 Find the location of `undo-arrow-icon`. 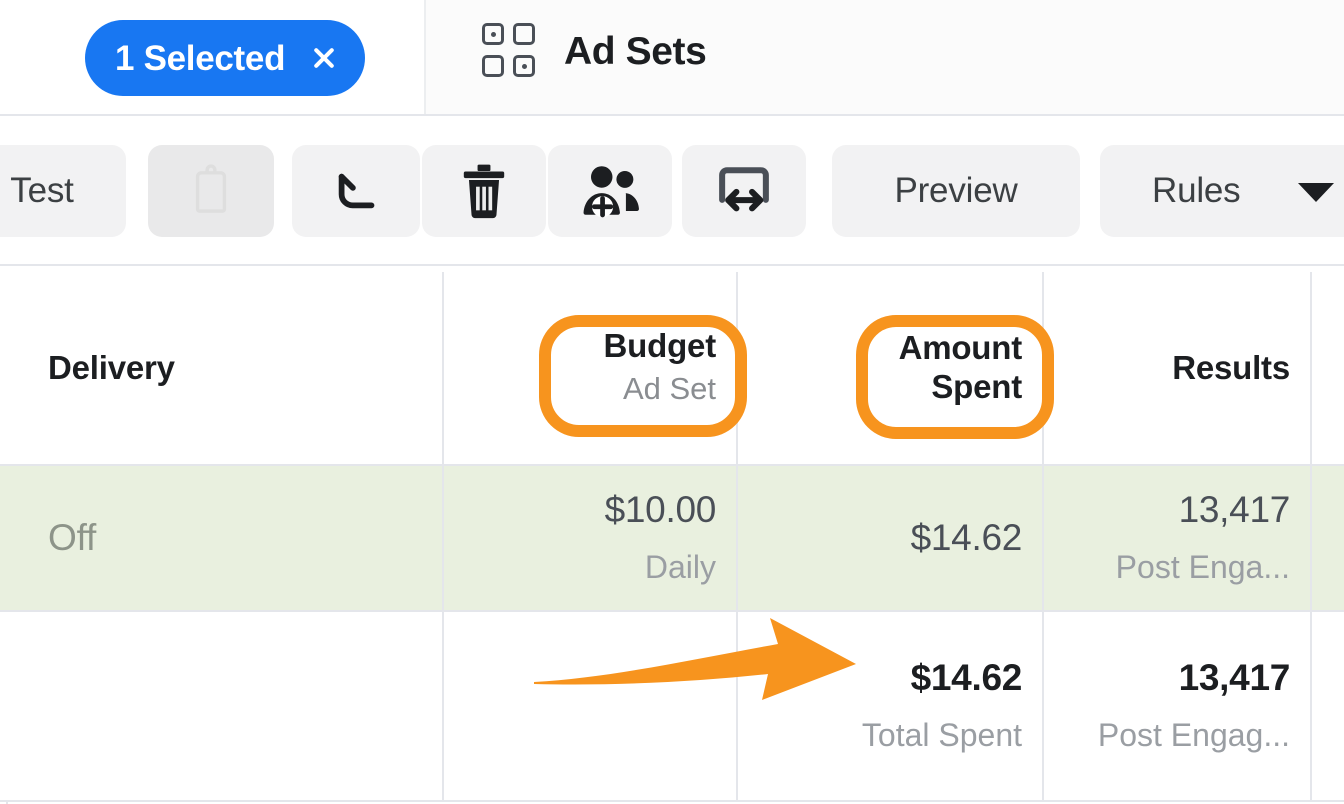

undo-arrow-icon is located at coordinates (356, 191).